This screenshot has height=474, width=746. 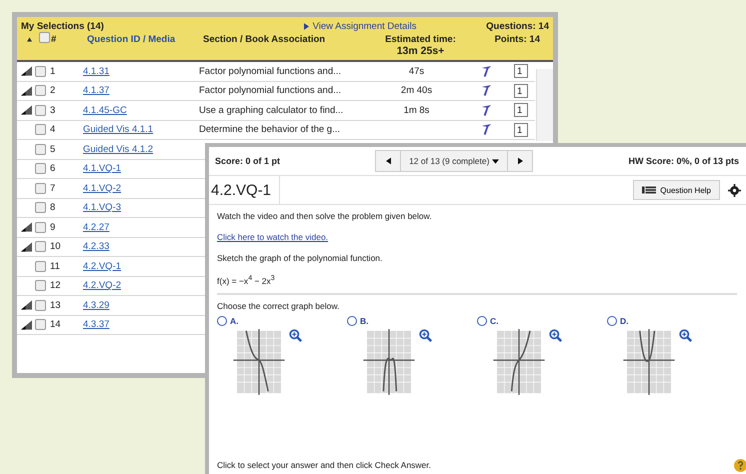 What do you see at coordinates (676, 190) in the screenshot?
I see `question-help-button: Question Help` at bounding box center [676, 190].